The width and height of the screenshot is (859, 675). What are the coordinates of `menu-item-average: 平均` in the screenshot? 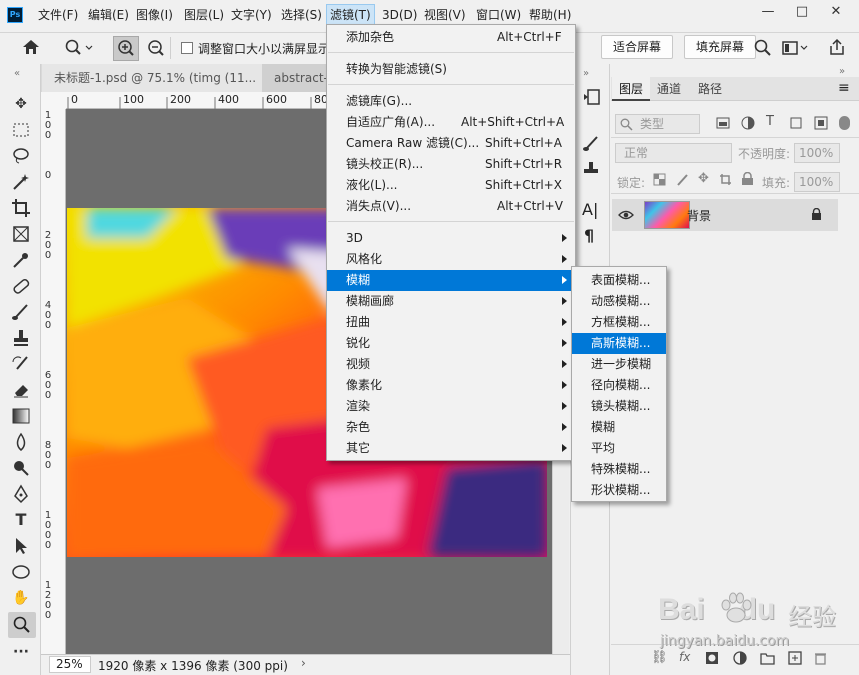 It's located at (619, 448).